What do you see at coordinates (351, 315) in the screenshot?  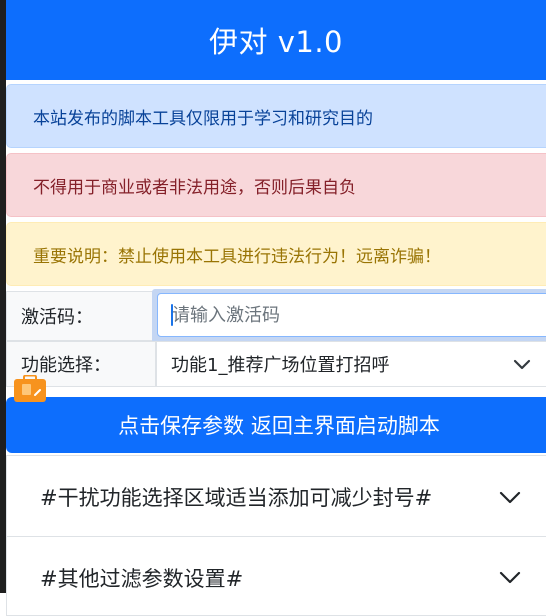 I see `activation-code-input` at bounding box center [351, 315].